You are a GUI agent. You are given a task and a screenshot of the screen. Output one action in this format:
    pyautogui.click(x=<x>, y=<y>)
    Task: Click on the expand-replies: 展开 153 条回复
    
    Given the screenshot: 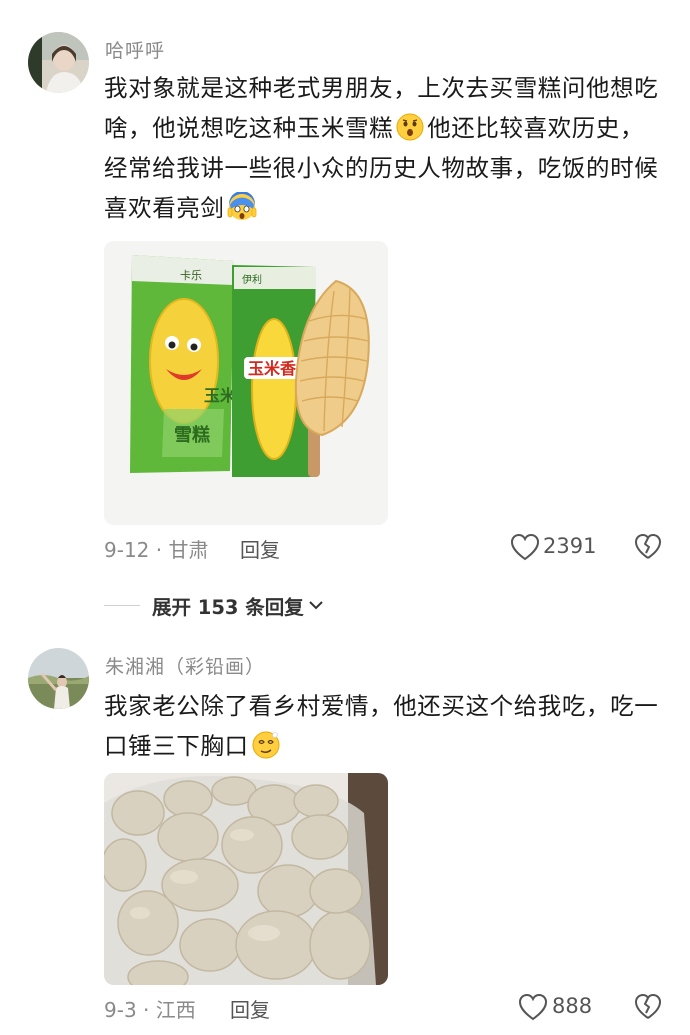 What is the action you would take?
    pyautogui.click(x=214, y=605)
    